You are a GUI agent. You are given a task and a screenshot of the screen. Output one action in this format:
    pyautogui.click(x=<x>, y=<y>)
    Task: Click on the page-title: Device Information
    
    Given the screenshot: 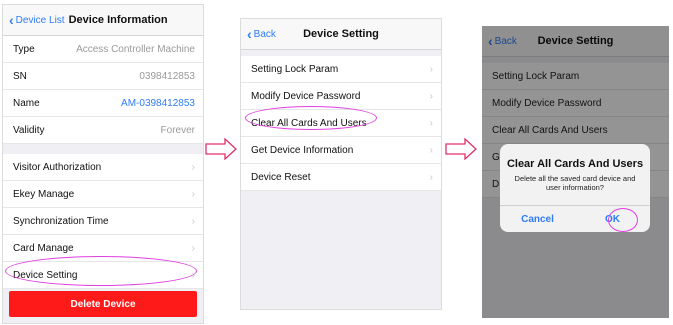 What is the action you would take?
    pyautogui.click(x=118, y=20)
    